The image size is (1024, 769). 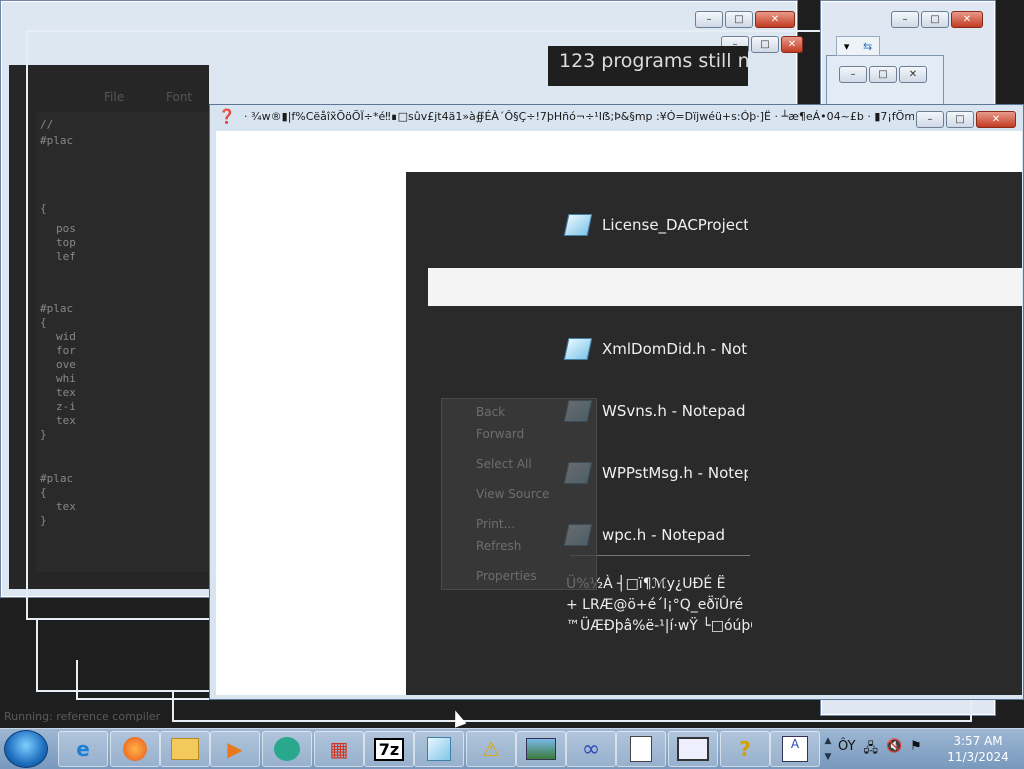 What do you see at coordinates (867, 46) in the screenshot?
I see `refresh-icon: ⇆` at bounding box center [867, 46].